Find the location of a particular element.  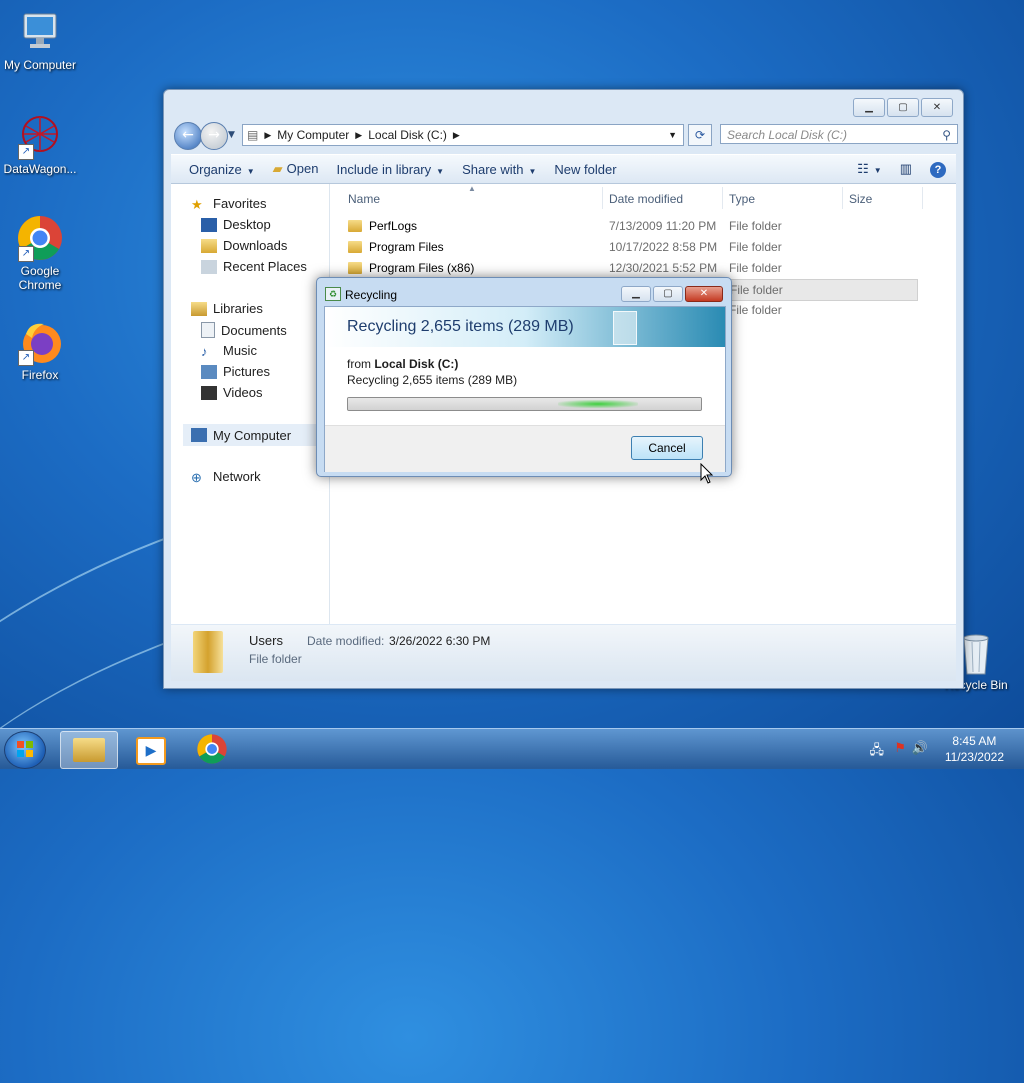

desktop-icon-my-computer: My Computer is located at coordinates (40, 40).